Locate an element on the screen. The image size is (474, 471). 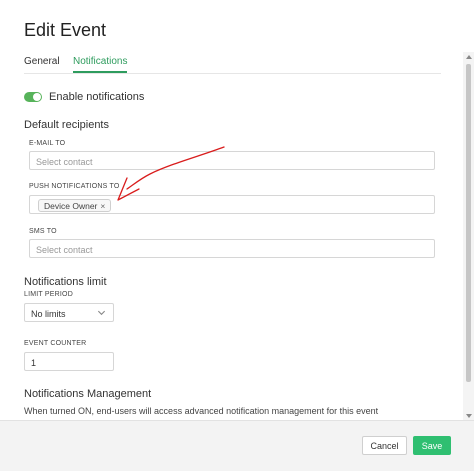
event-counter-label: EVENT COUNTER is located at coordinates (55, 343).